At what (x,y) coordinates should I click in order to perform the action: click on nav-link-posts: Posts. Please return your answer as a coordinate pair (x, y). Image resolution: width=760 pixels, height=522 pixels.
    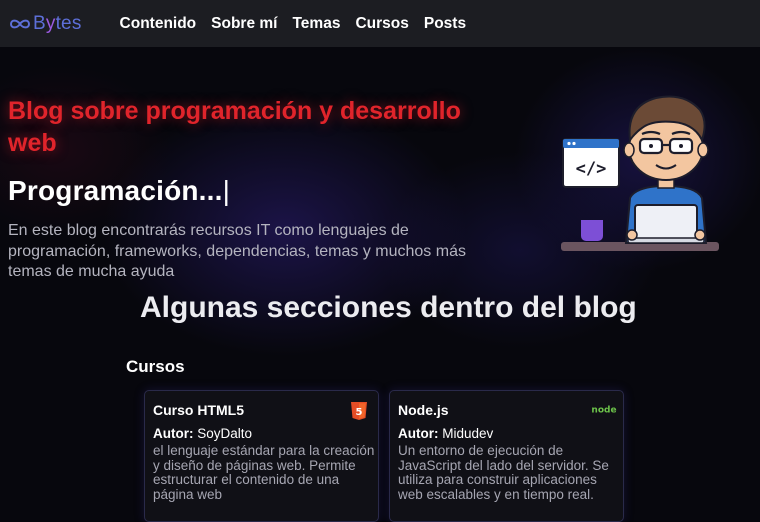
    Looking at the image, I should click on (445, 24).